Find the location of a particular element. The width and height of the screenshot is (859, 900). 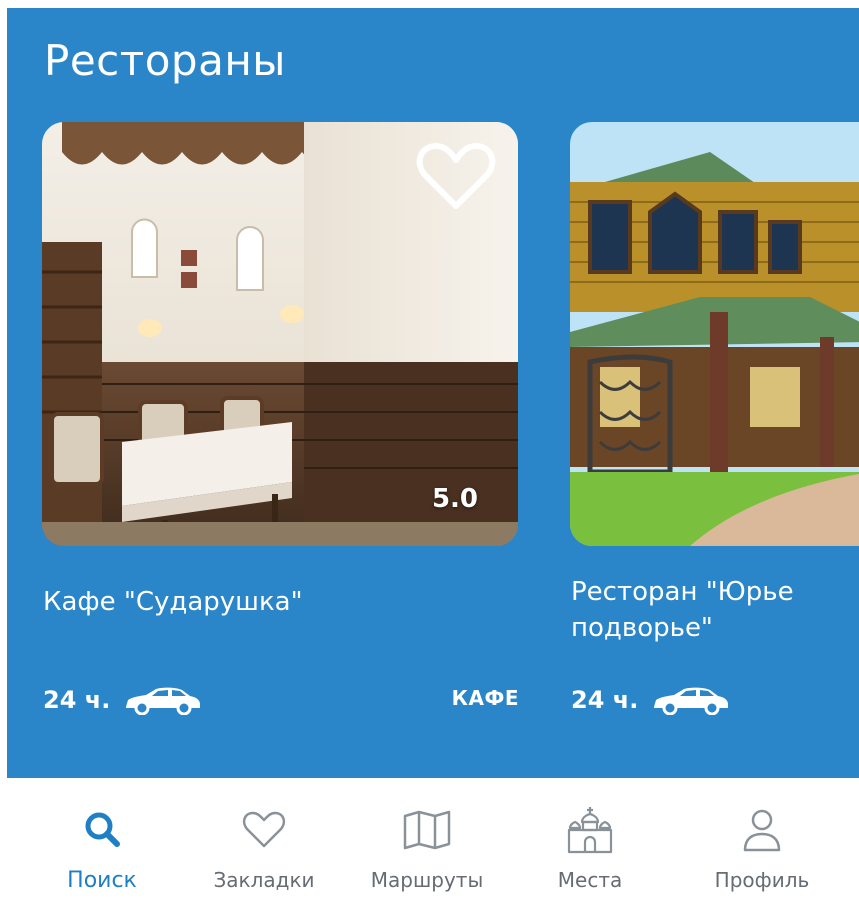

rating-badge: 5.0 is located at coordinates (454, 499).